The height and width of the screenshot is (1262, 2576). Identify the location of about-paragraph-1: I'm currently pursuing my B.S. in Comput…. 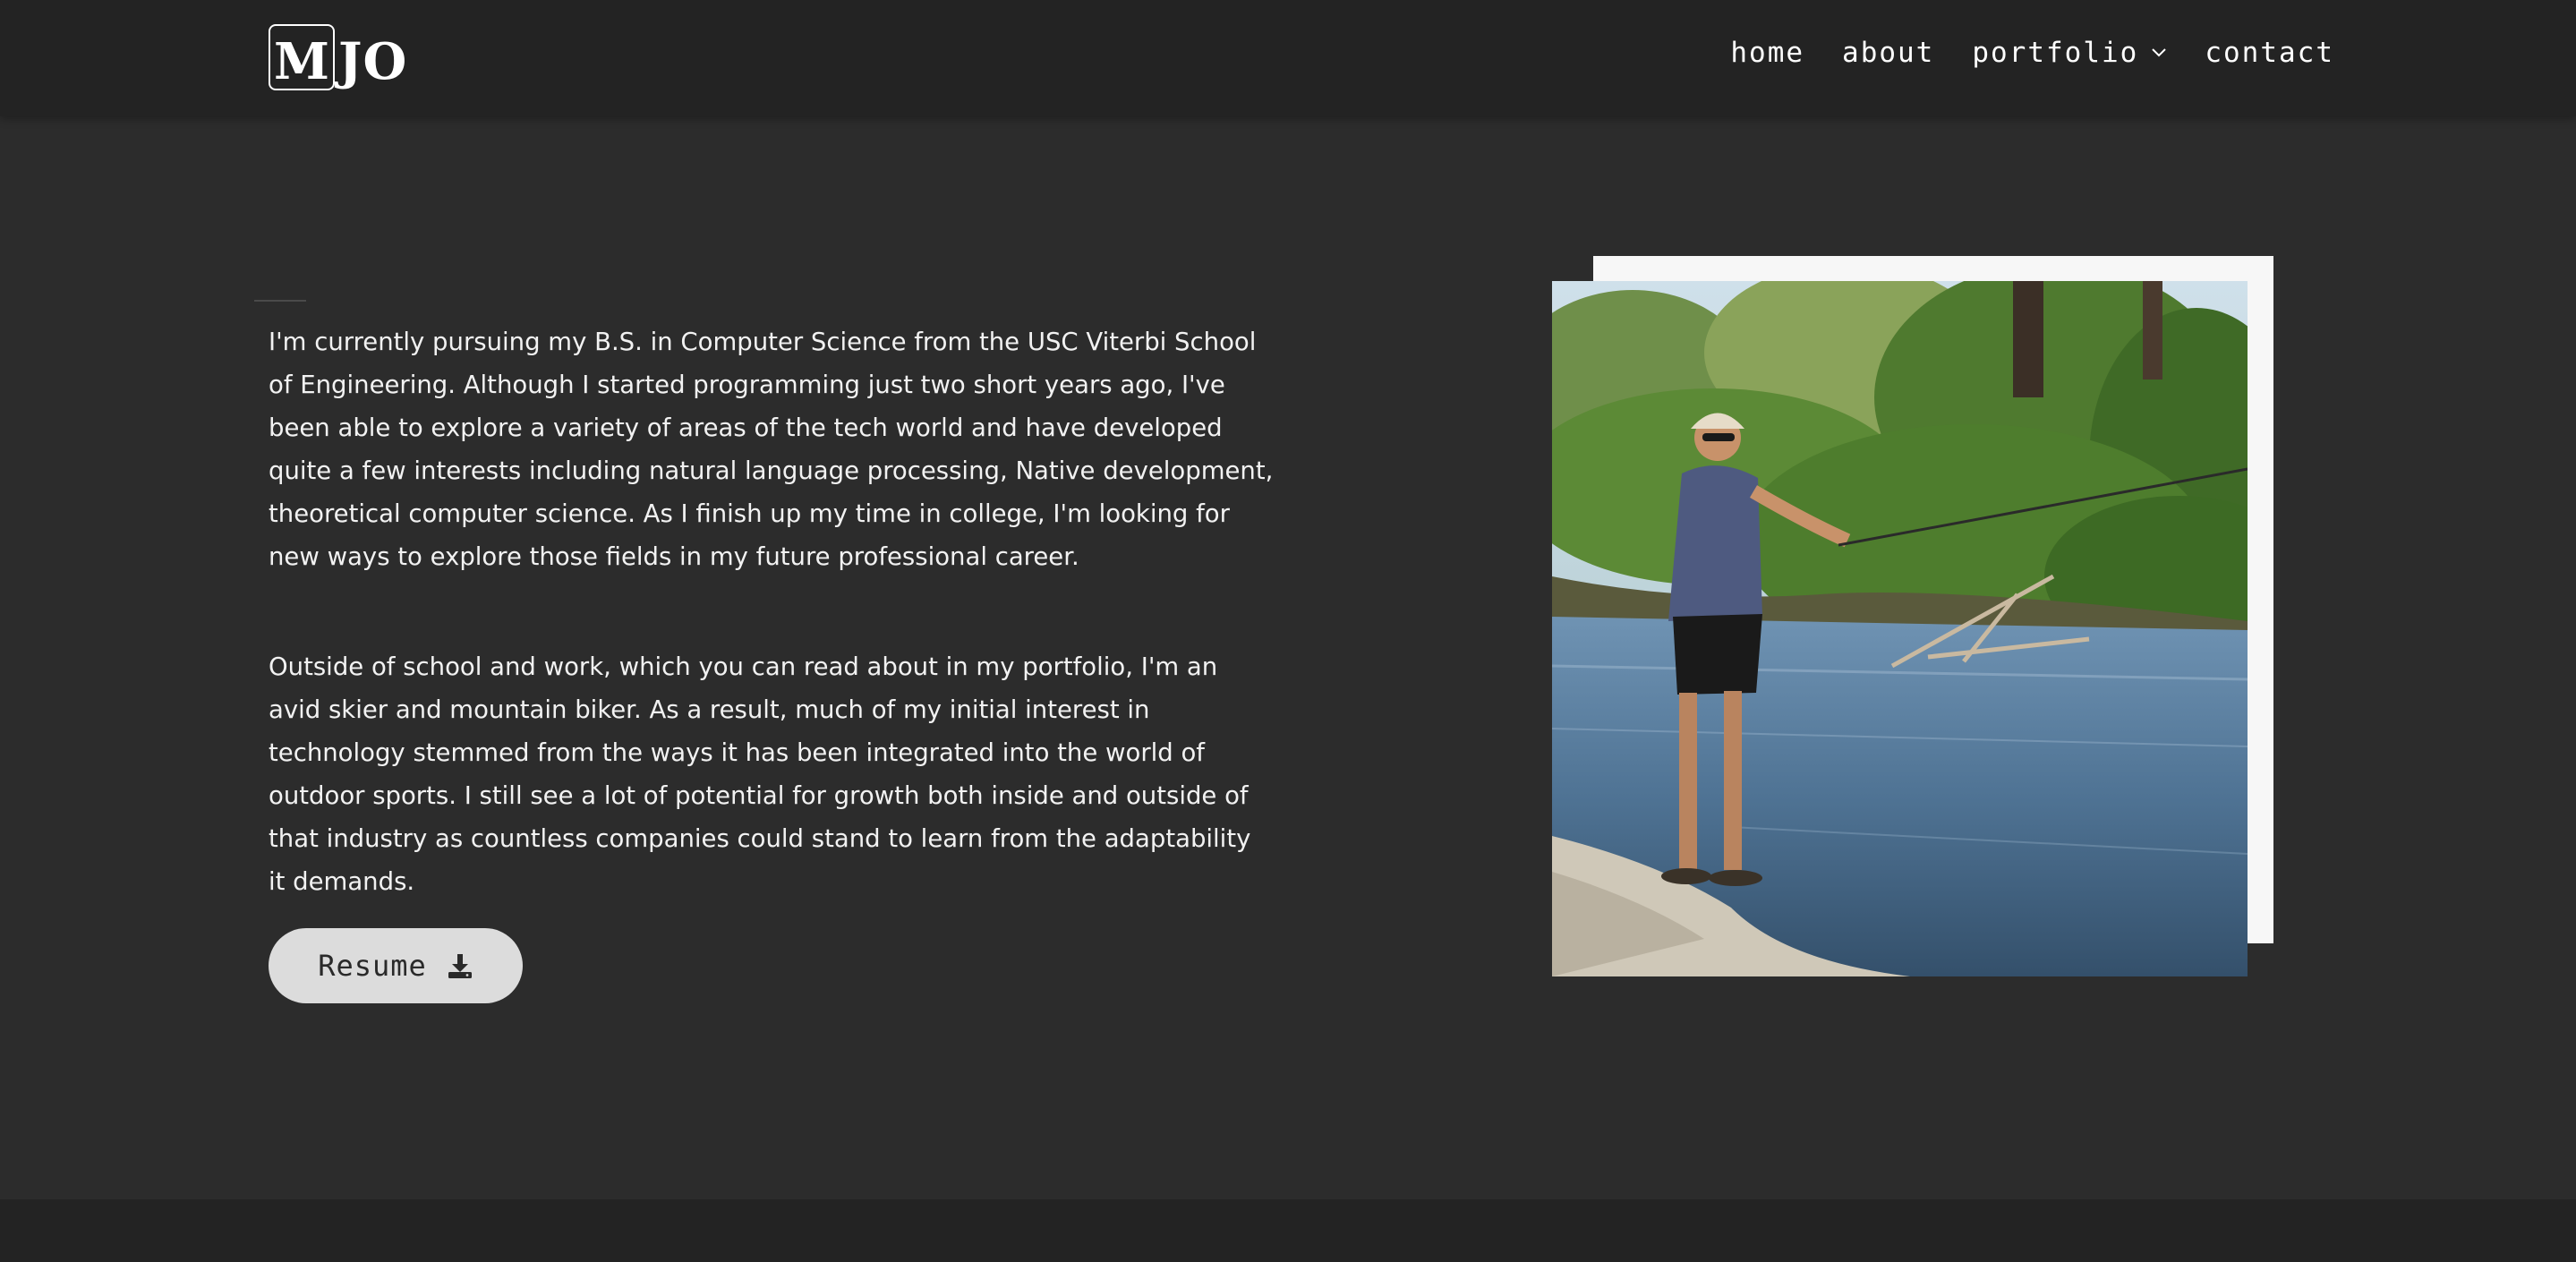
(771, 449).